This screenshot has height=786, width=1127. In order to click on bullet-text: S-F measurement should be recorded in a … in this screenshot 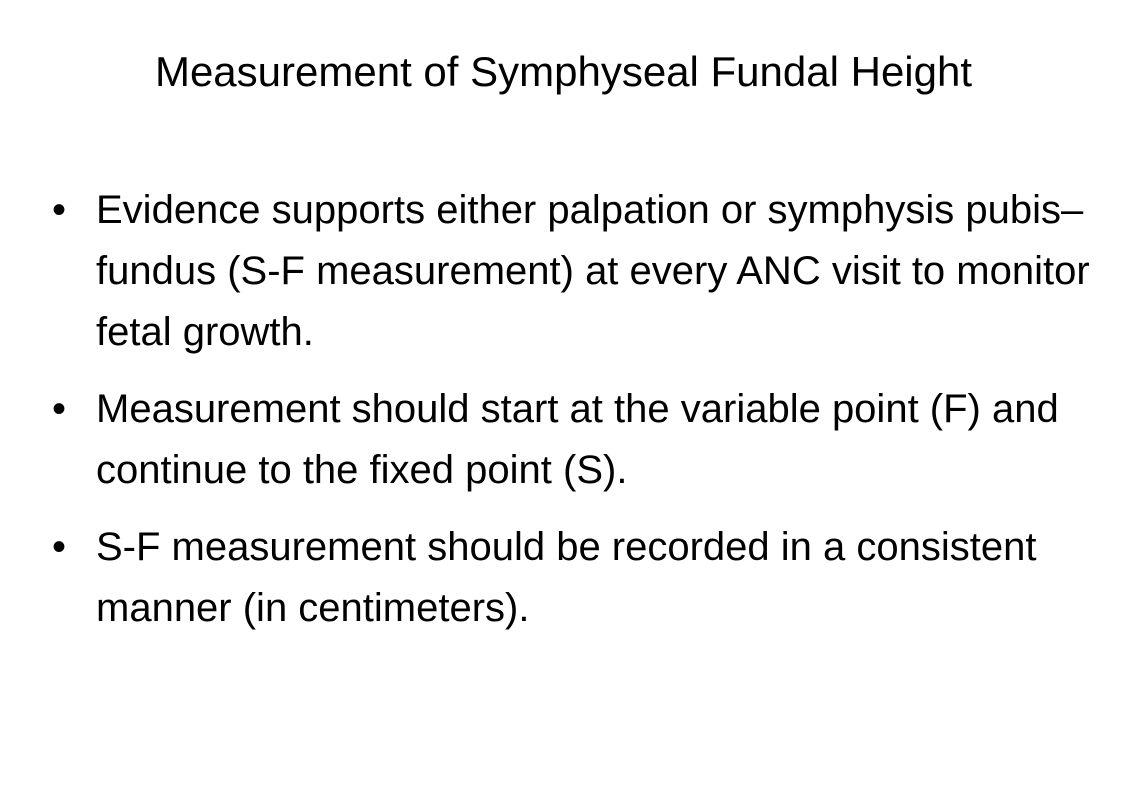, I will do `click(566, 577)`.